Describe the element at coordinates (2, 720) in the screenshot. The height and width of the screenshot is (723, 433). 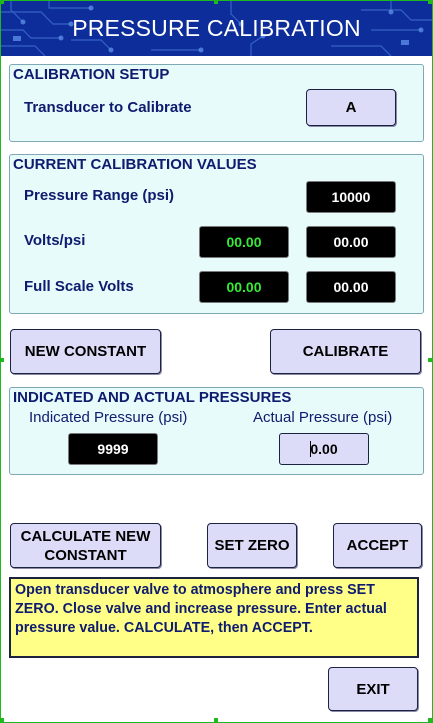
I see `resize-handle-bottom-left` at that location.